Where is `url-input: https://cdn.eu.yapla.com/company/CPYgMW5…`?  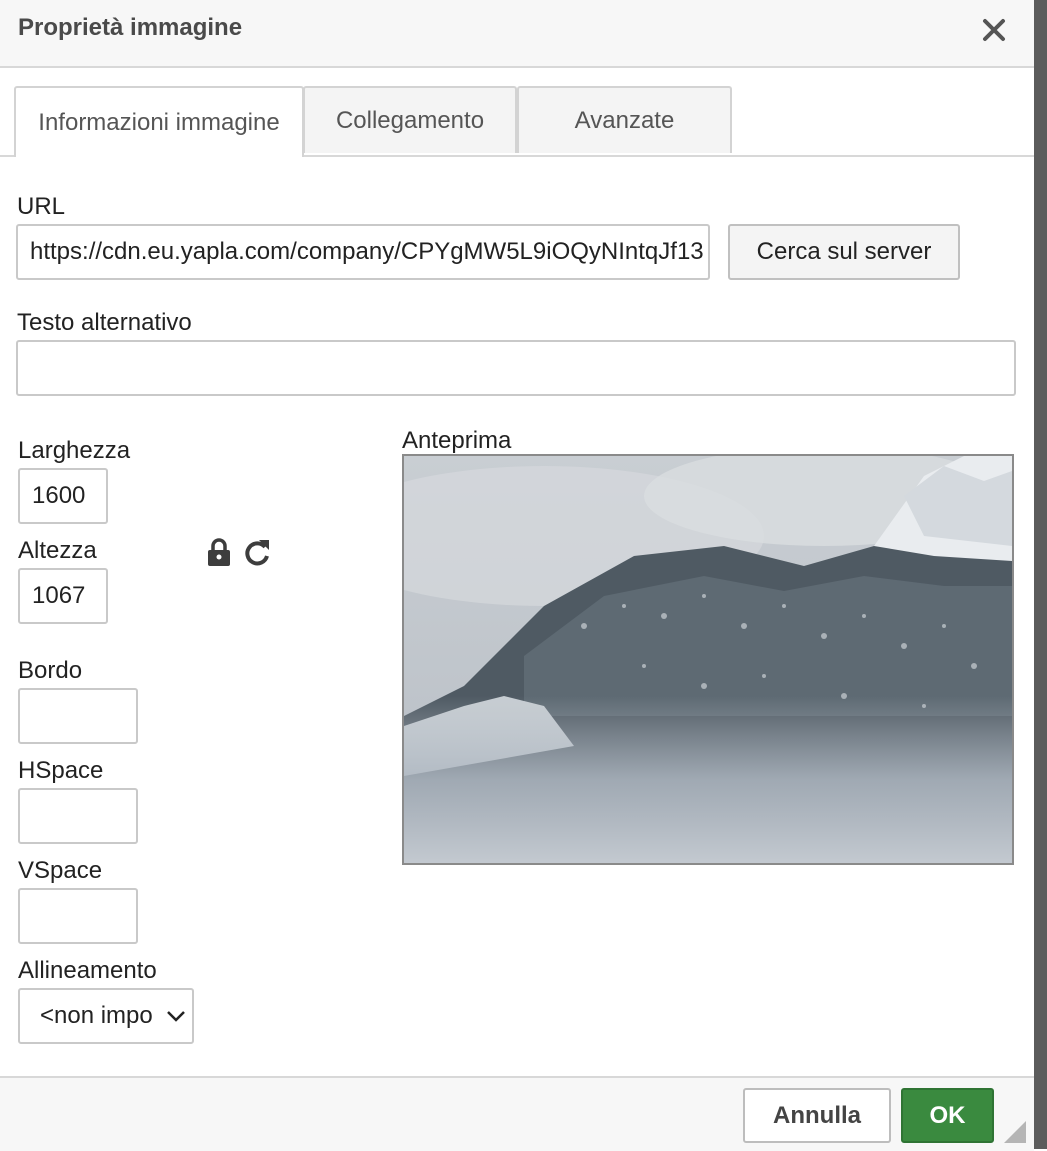
url-input: https://cdn.eu.yapla.com/company/CPYgMW5… is located at coordinates (363, 252).